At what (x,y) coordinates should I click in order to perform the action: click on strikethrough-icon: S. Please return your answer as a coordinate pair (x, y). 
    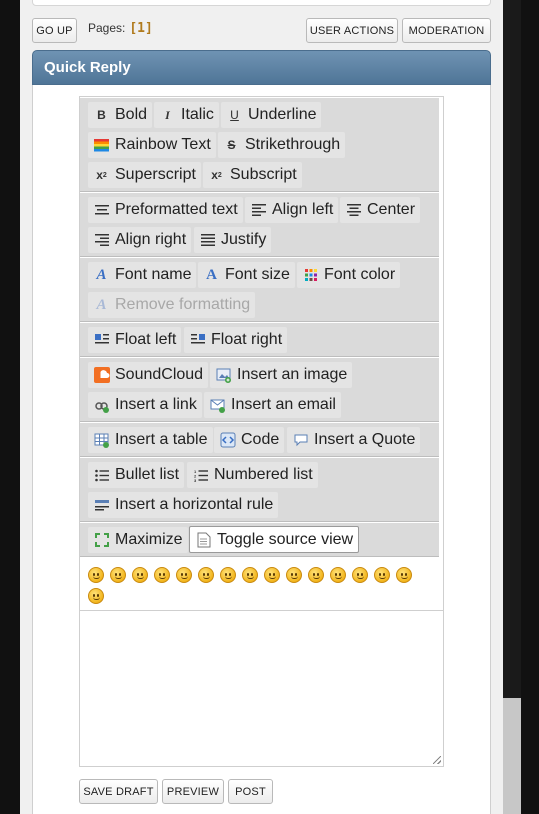
    Looking at the image, I should click on (231, 145).